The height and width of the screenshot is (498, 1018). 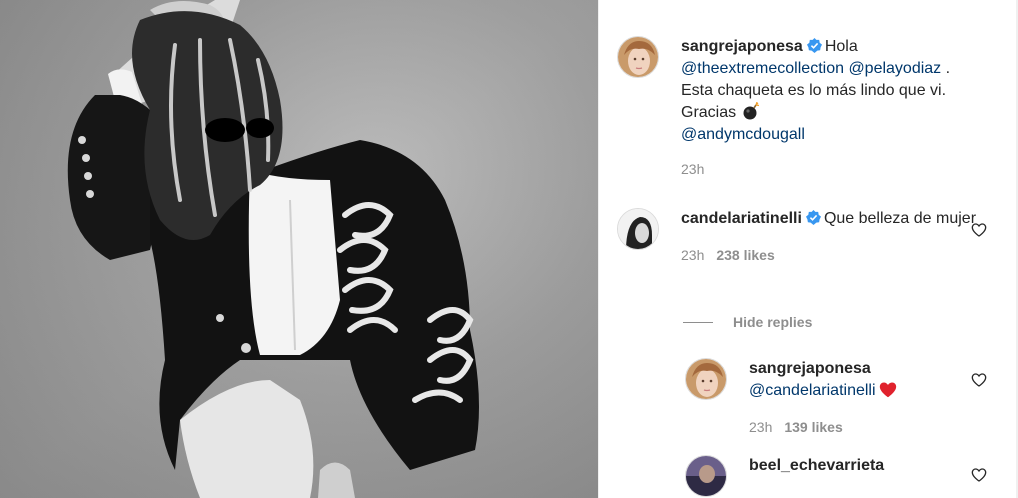 What do you see at coordinates (813, 427) in the screenshot?
I see `likes-count: 139 likes` at bounding box center [813, 427].